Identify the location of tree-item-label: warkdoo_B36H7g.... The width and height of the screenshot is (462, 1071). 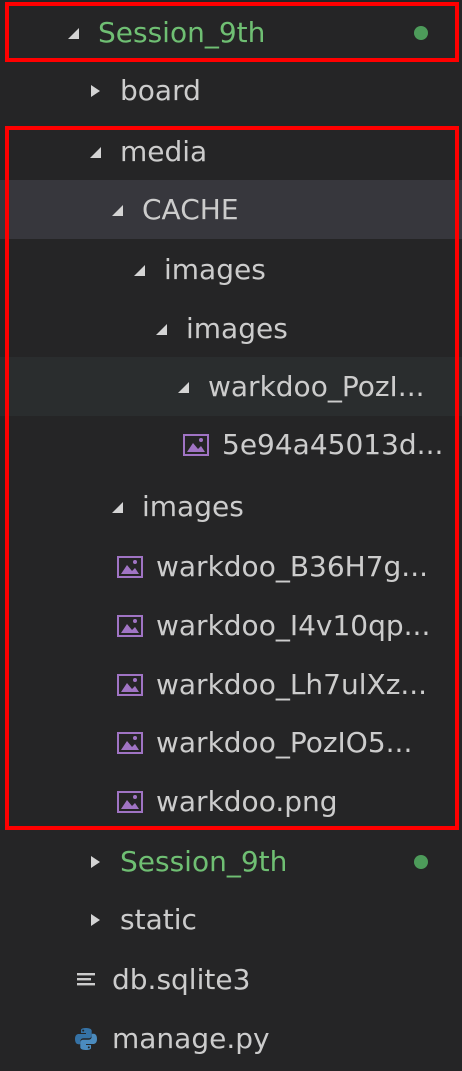
(292, 566).